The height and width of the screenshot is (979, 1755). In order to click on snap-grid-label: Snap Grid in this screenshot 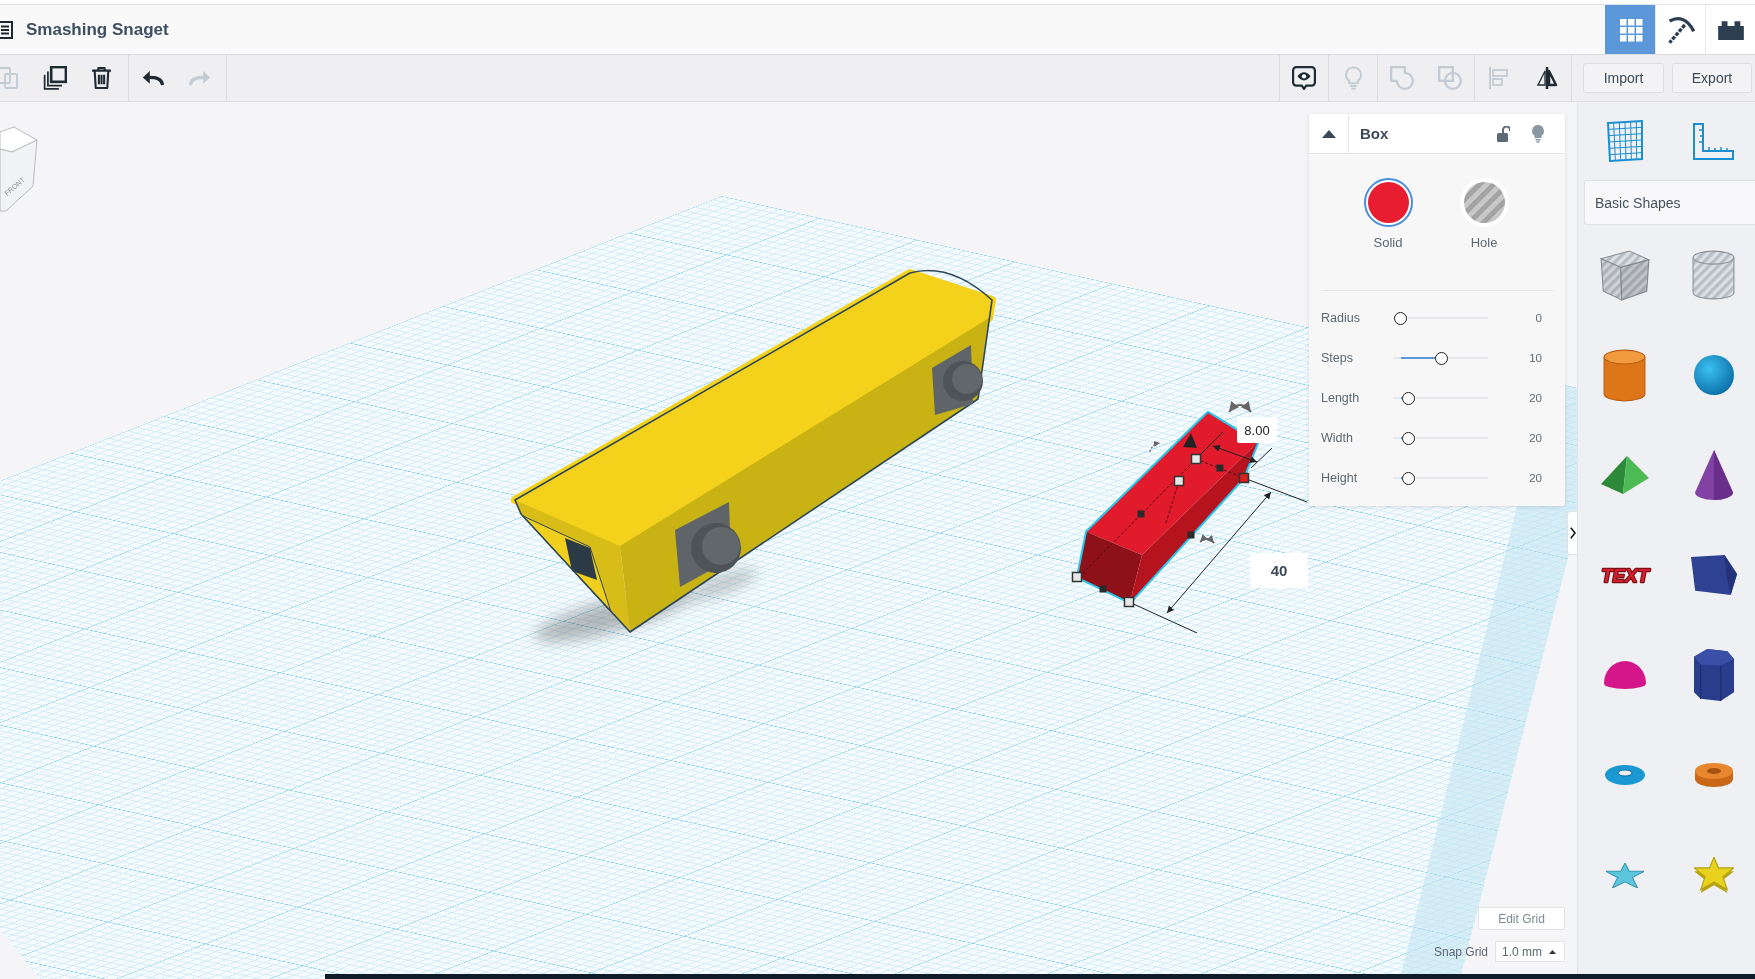, I will do `click(1460, 951)`.